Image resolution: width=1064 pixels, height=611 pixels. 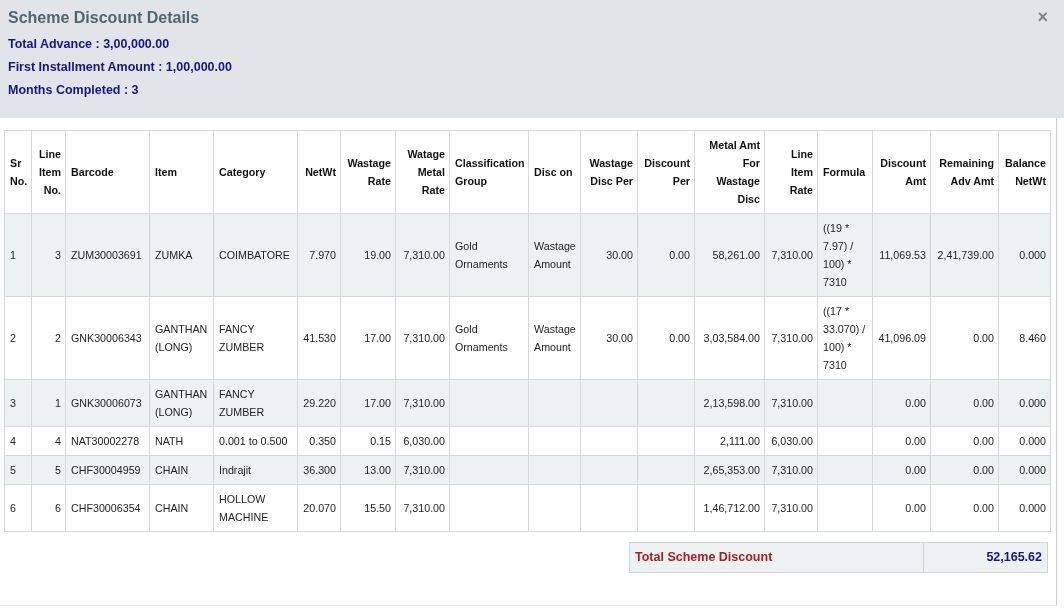 I want to click on column-header: Item, so click(x=181, y=172).